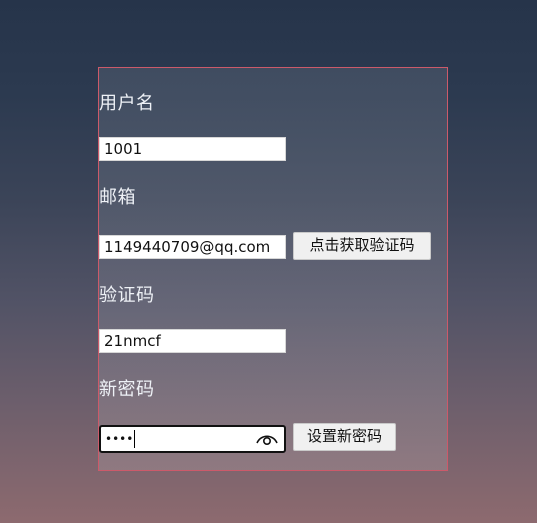  I want to click on username-label: 用户名, so click(127, 103).